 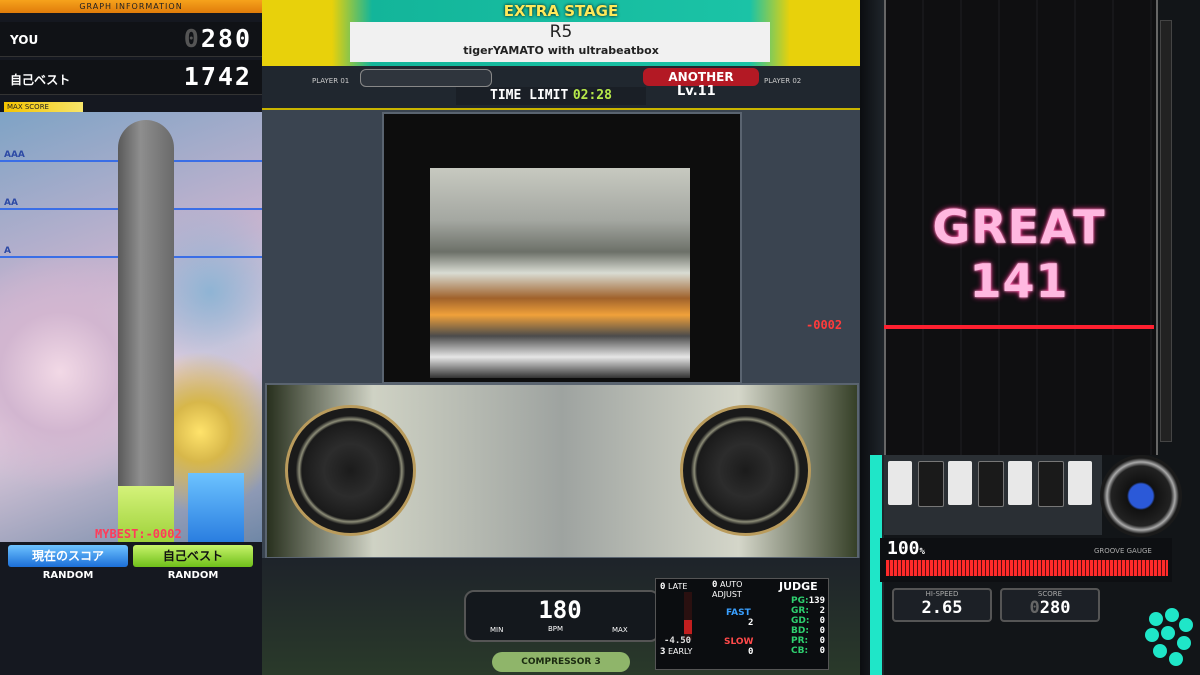 I want to click on max-score-label: MAX SCORE, so click(x=43, y=107).